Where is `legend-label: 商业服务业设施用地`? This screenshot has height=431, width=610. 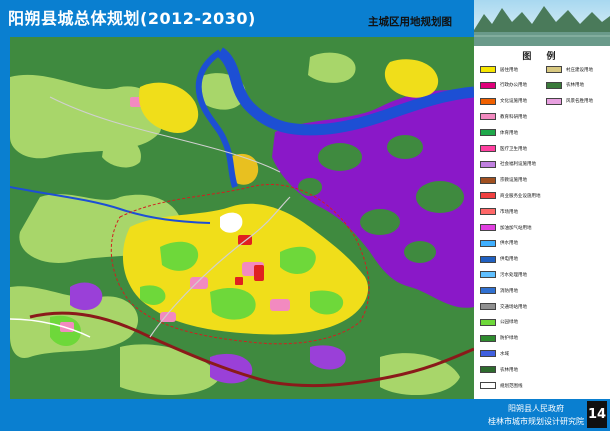
legend-label: 商业服务业设施用地 is located at coordinates (520, 196).